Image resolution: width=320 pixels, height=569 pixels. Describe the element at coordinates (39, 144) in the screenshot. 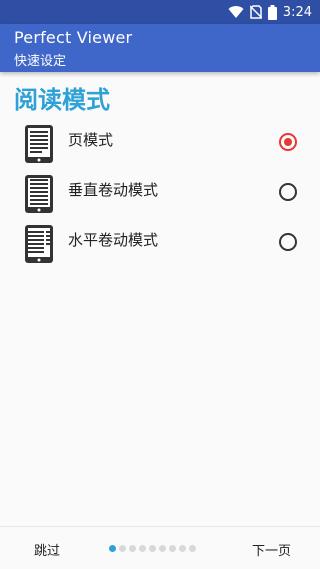

I see `page-mode-icon` at that location.